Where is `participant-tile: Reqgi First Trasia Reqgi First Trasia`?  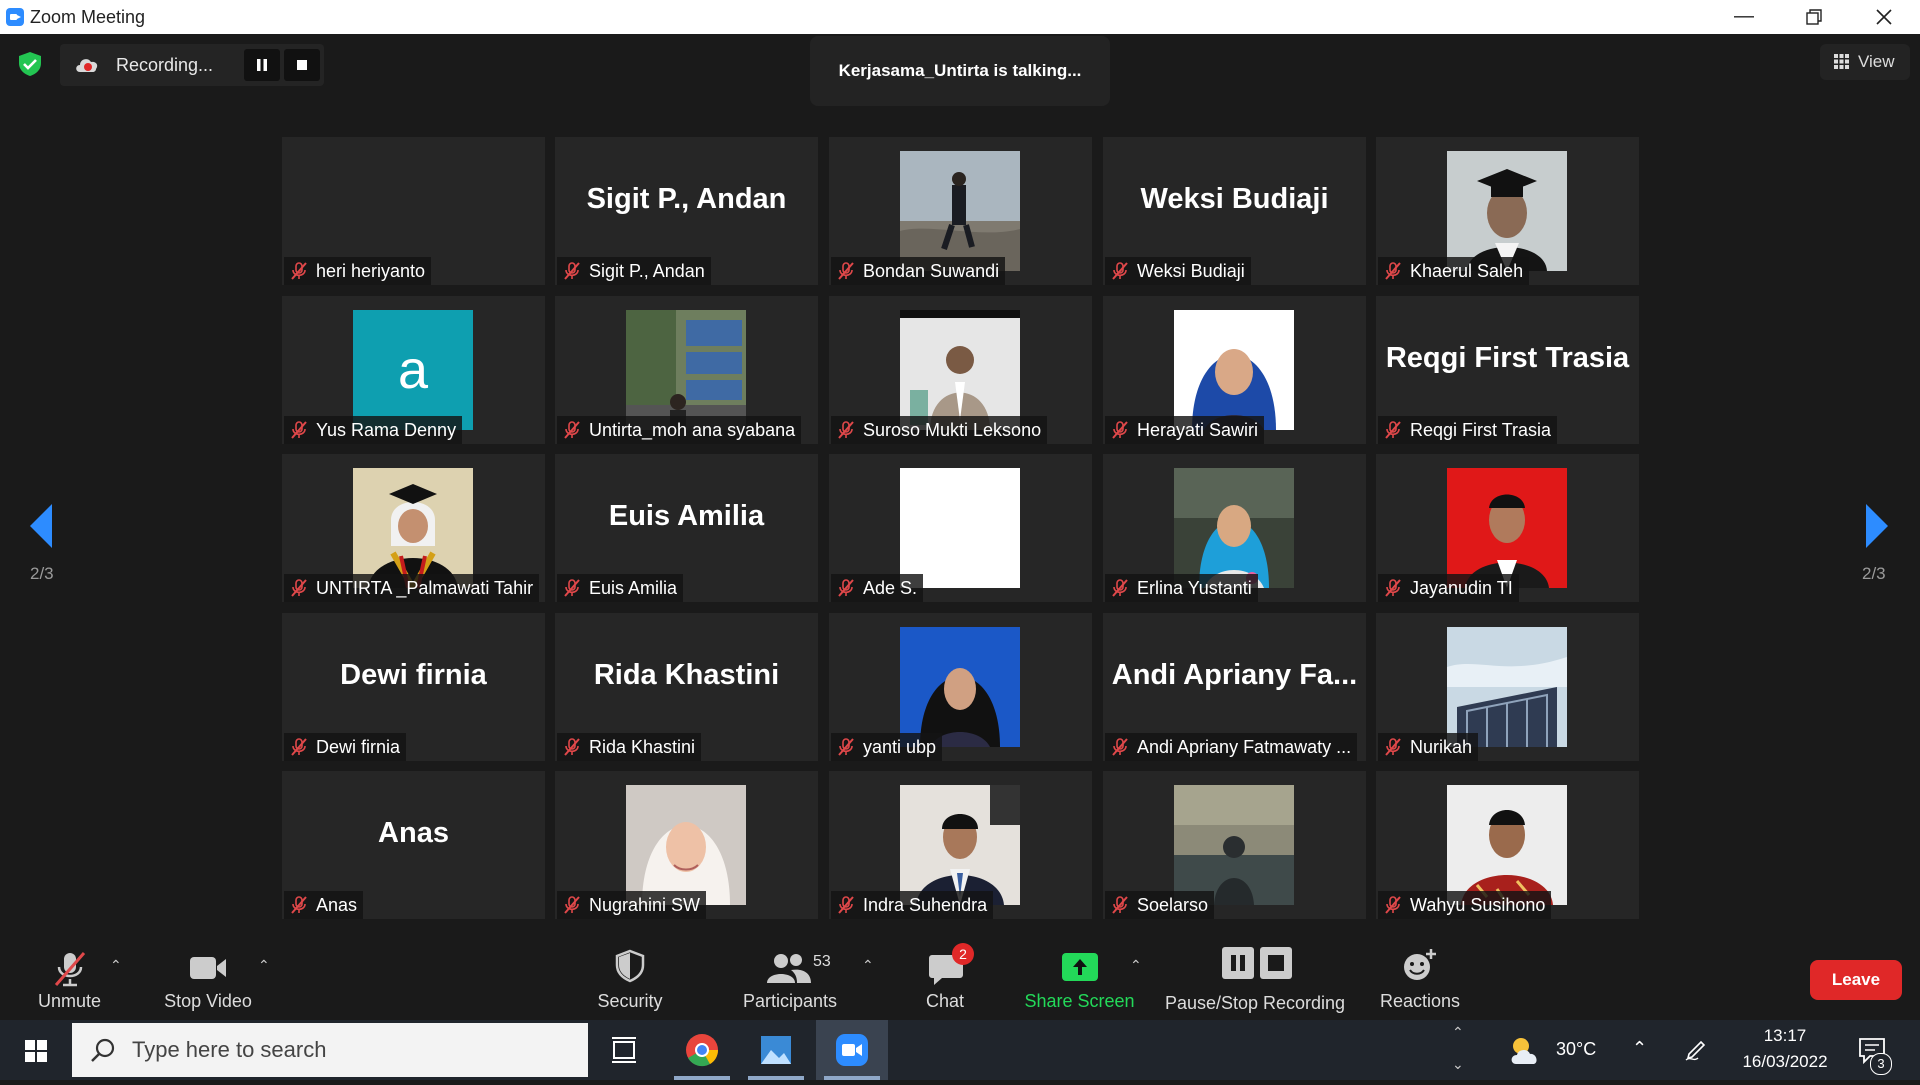
participant-tile: Reqgi First Trasia Reqgi First Trasia is located at coordinates (1507, 370).